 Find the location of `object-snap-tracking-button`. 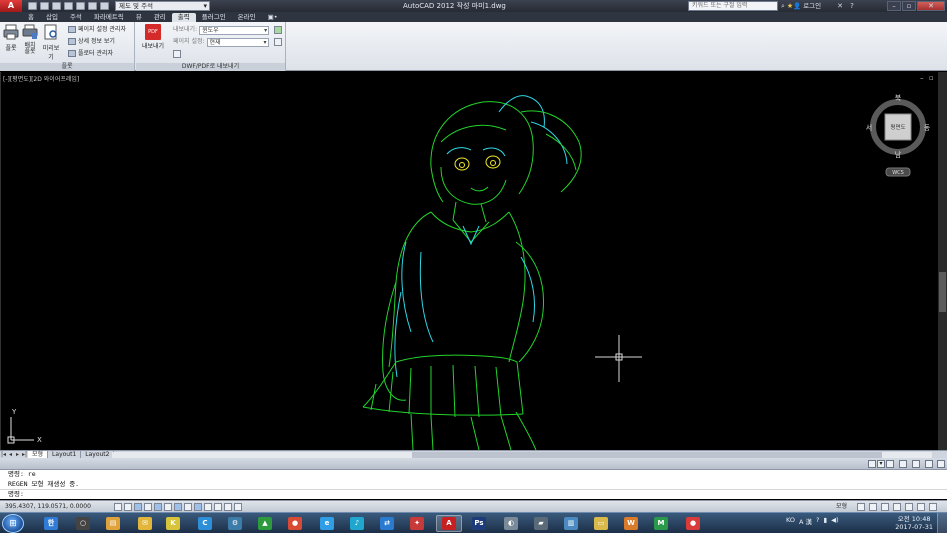

object-snap-tracking-button is located at coordinates (178, 507).